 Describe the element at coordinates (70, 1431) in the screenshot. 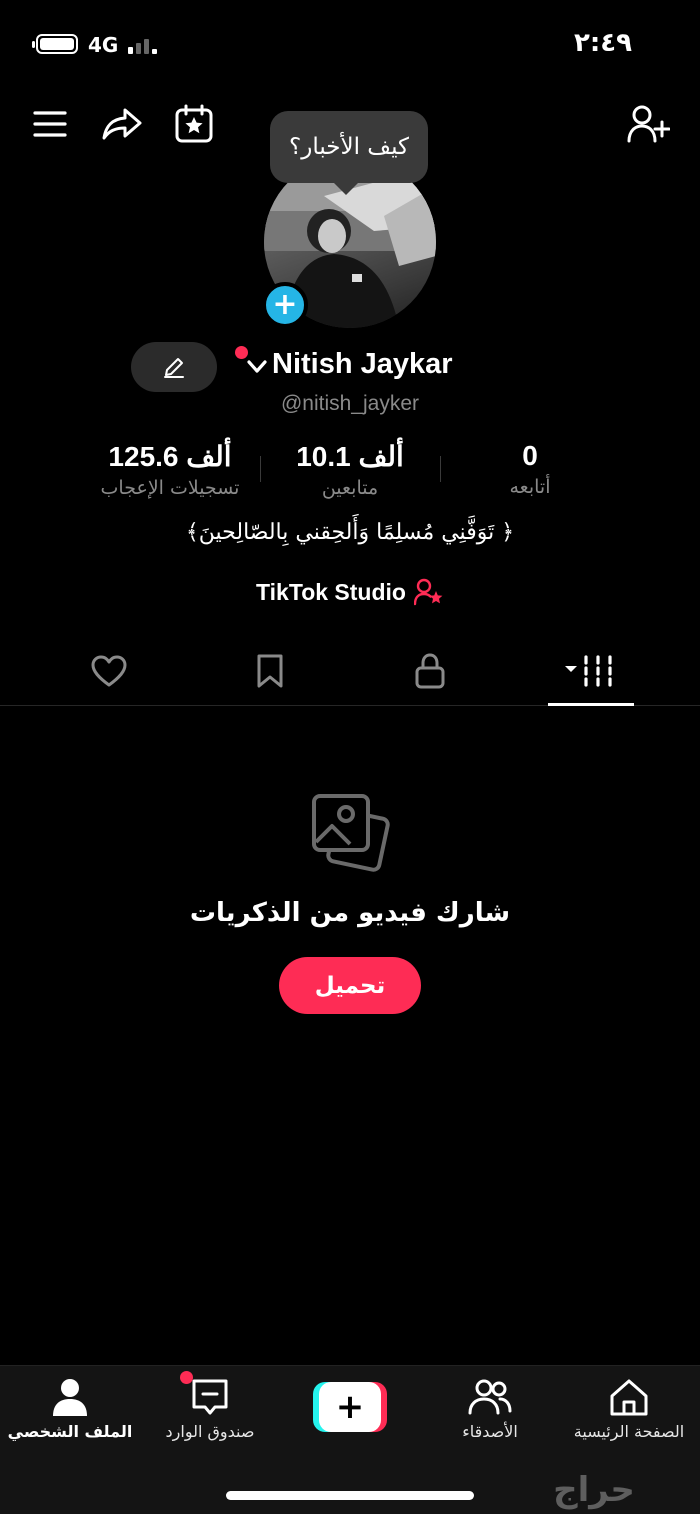

I see `nav-profile-label: الملف الشخصي` at that location.